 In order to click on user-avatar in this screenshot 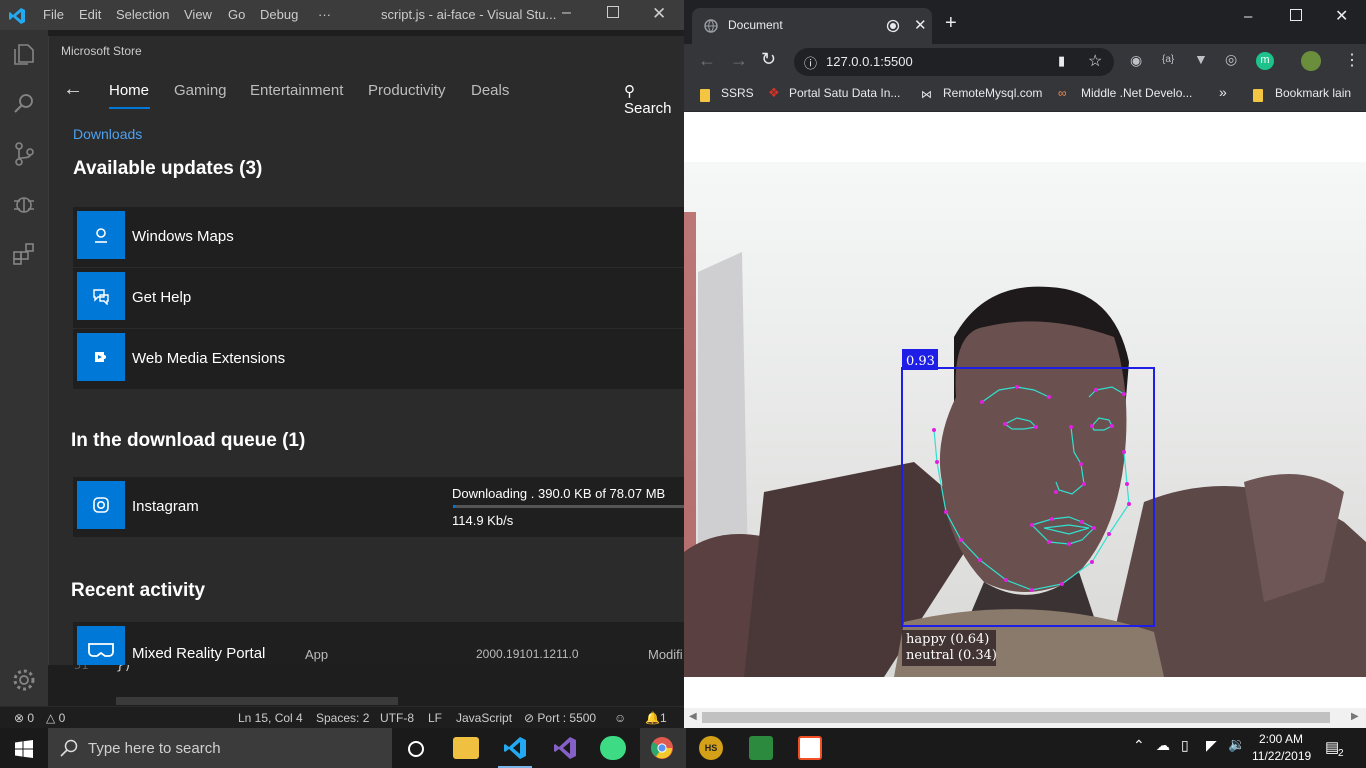, I will do `click(1311, 61)`.